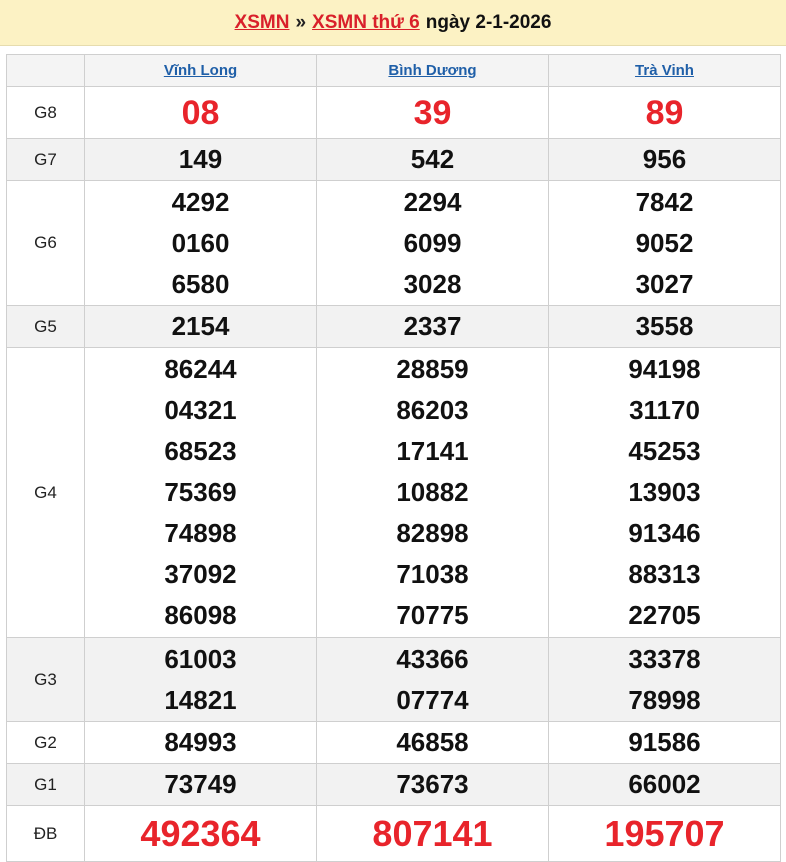  What do you see at coordinates (432, 615) in the screenshot?
I see `result-number: 70775` at bounding box center [432, 615].